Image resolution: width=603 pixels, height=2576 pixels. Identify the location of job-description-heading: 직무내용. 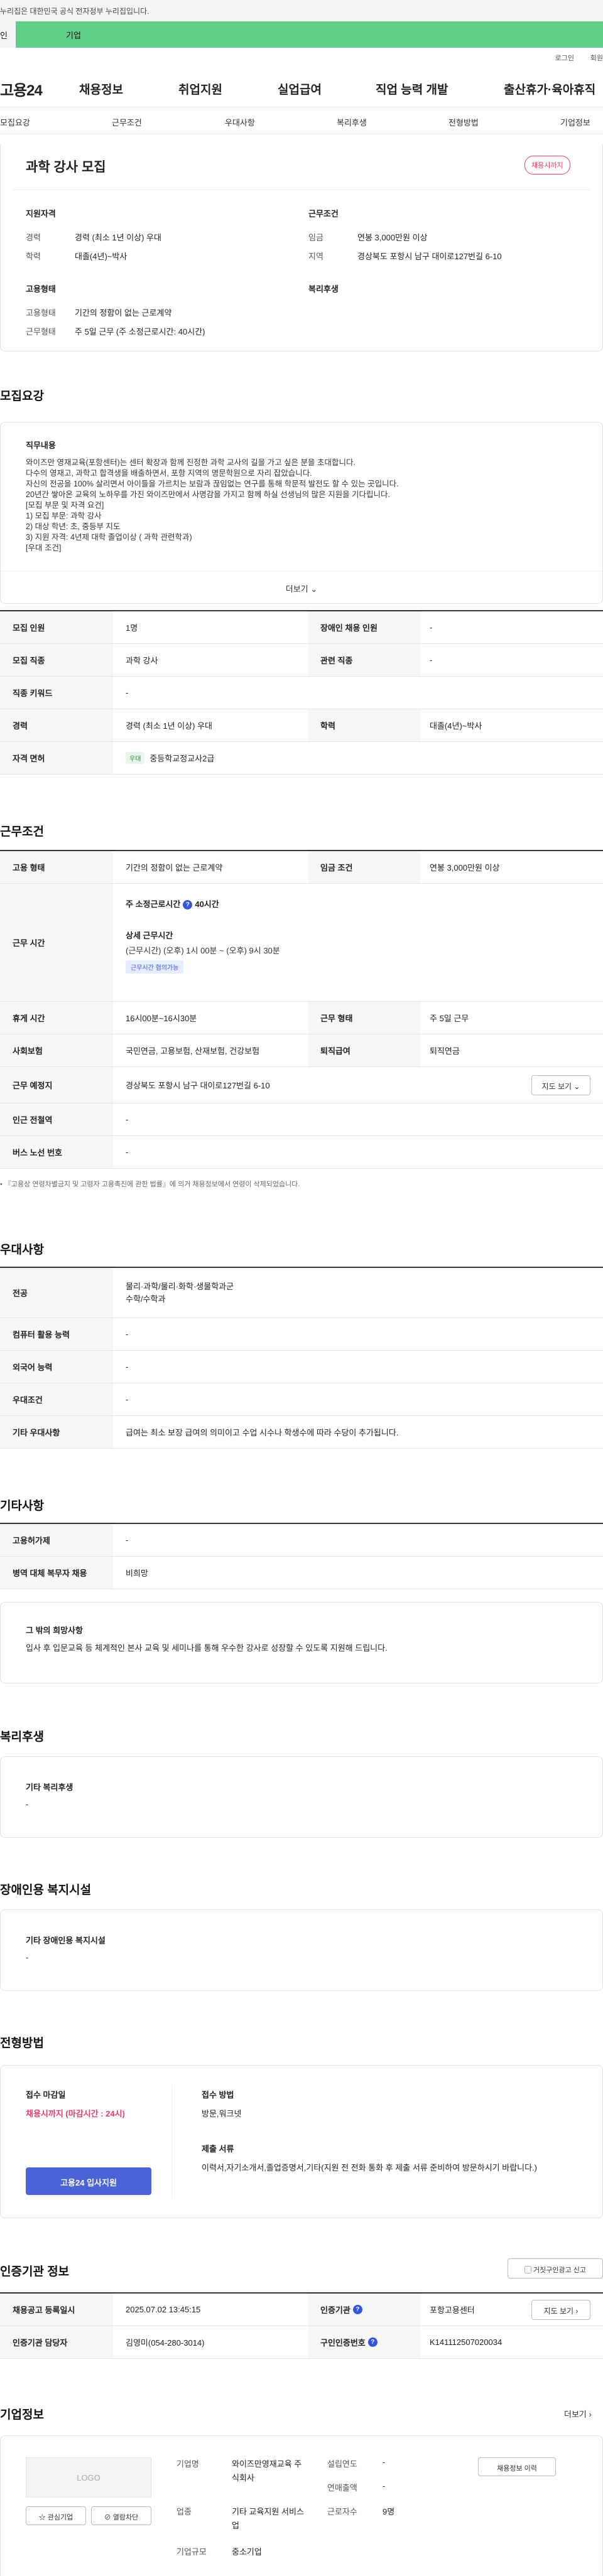
(41, 445).